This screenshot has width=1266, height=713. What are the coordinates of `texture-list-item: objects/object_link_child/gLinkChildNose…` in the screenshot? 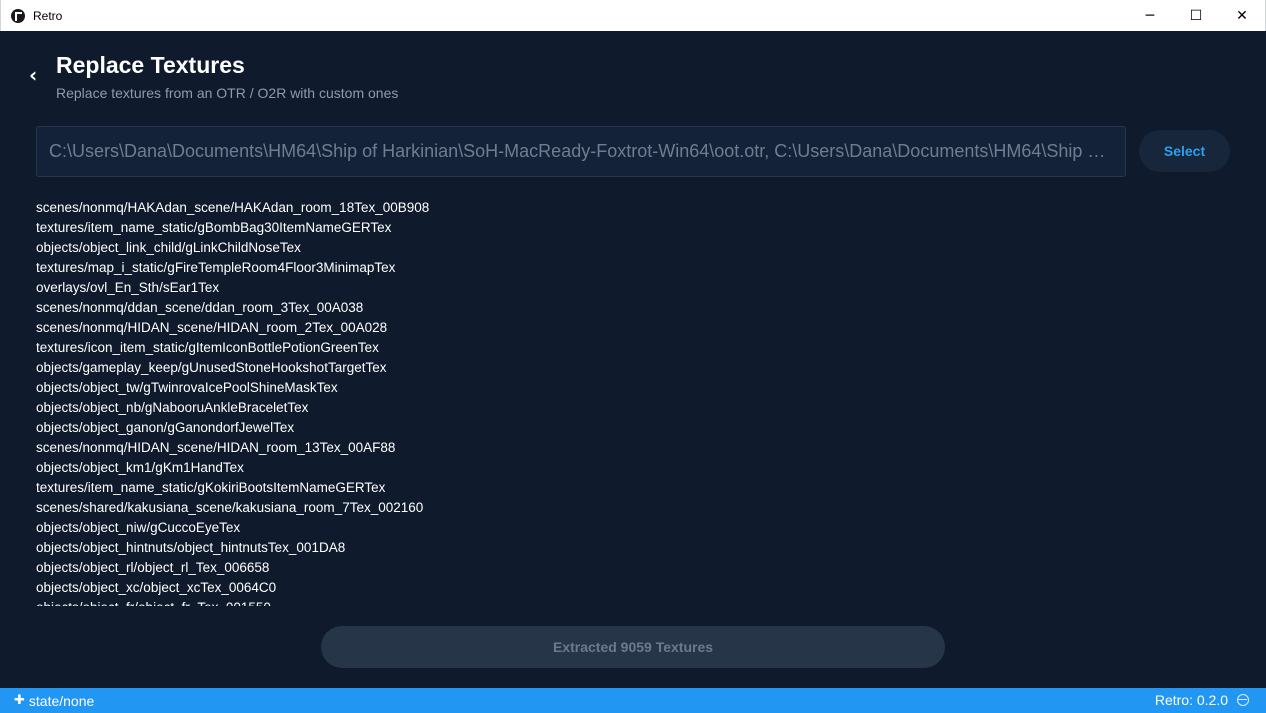 It's located at (168, 247).